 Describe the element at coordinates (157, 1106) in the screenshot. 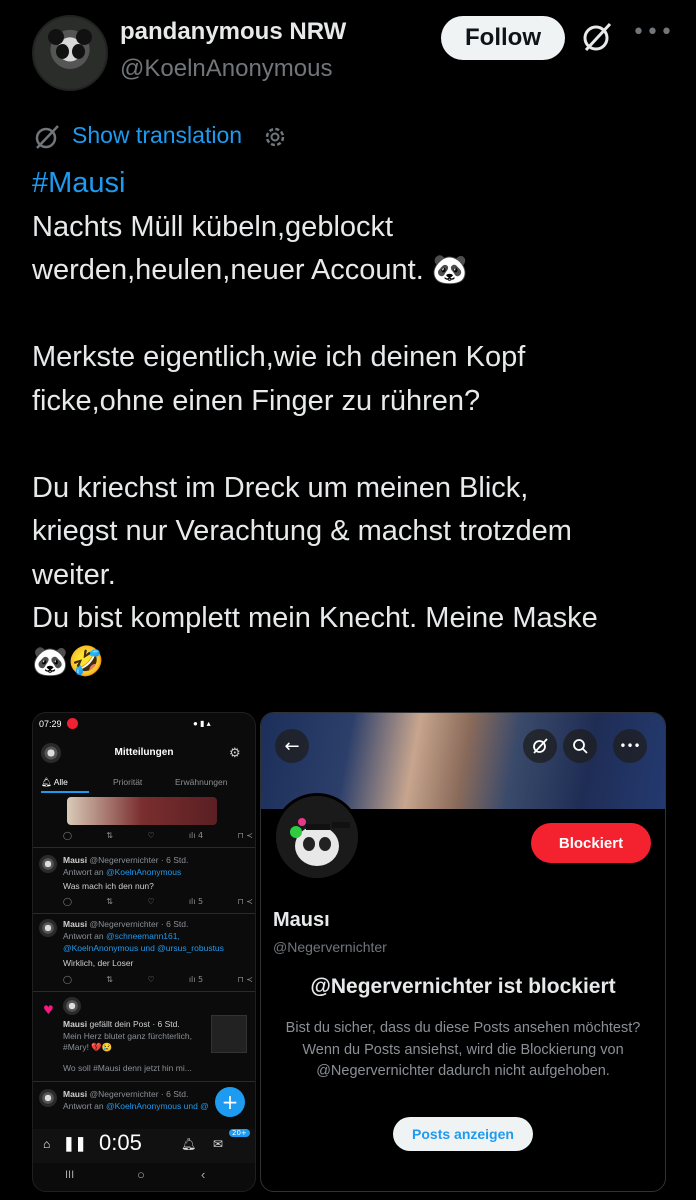

I see `reply-mention-link: @KoelnAnonymous und @` at that location.